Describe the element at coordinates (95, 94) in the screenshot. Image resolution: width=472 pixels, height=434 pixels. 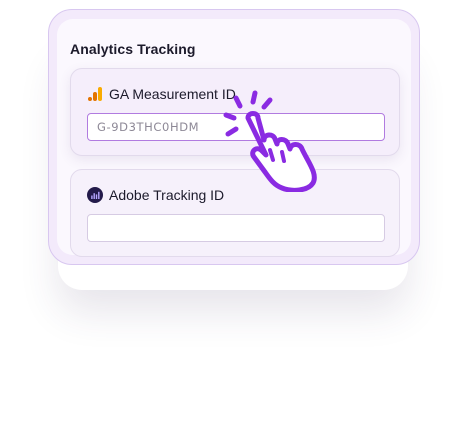
I see `google-analytics-icon` at that location.